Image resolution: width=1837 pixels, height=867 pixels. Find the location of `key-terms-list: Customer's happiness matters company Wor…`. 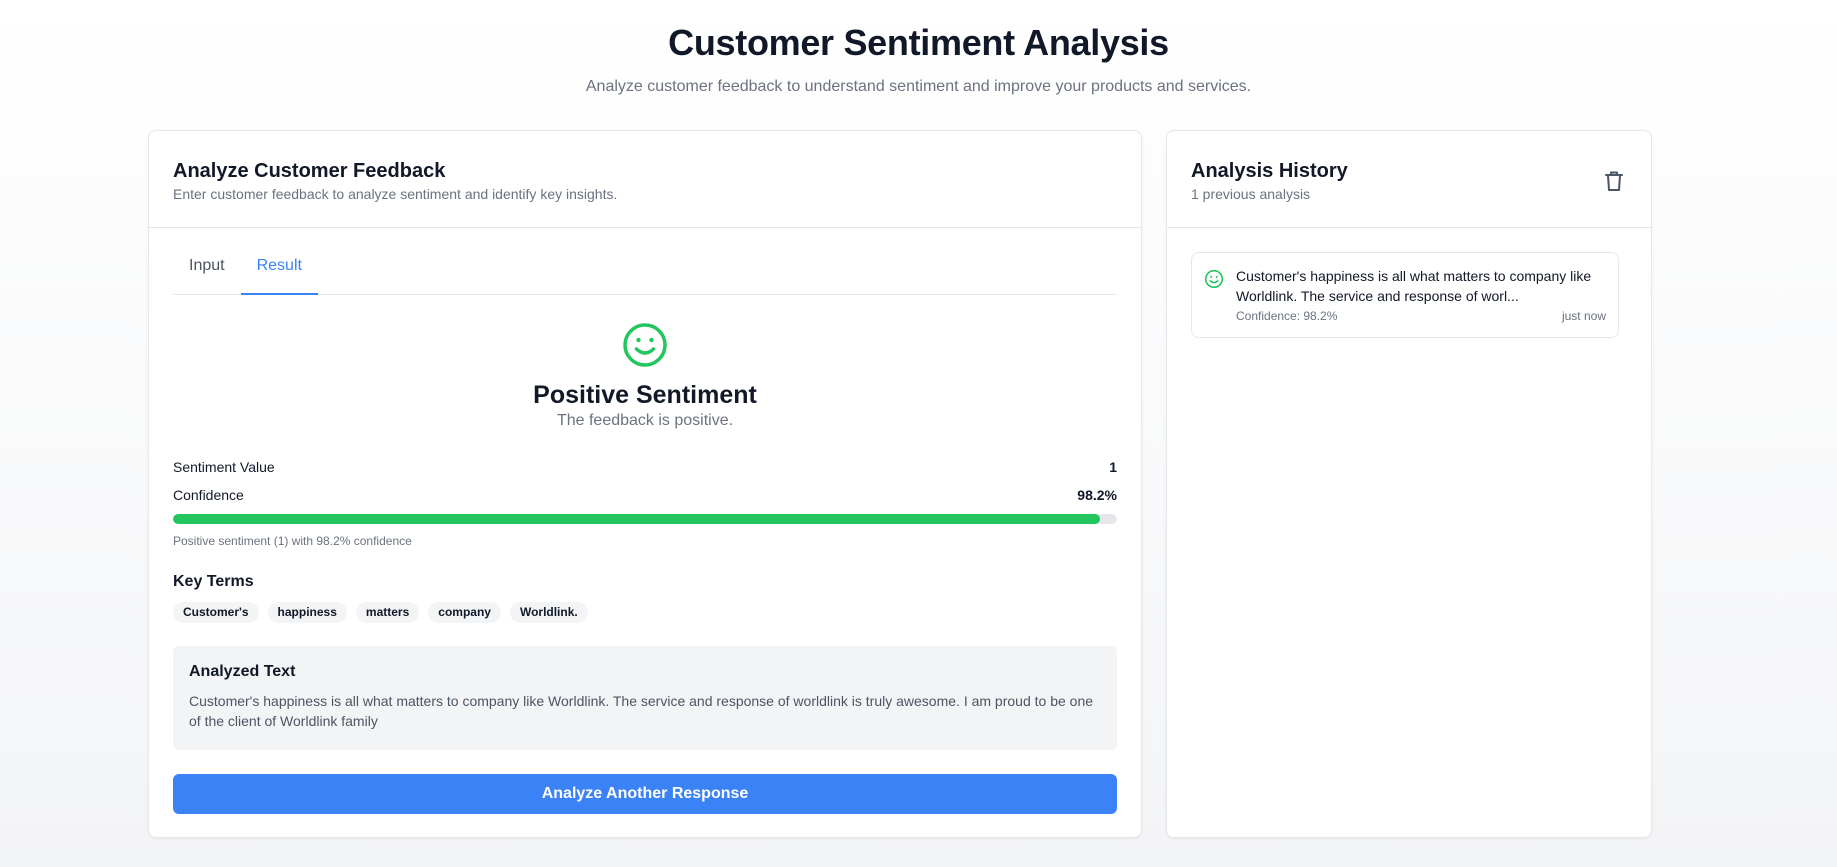

key-terms-list: Customer's happiness matters company Wor… is located at coordinates (645, 612).